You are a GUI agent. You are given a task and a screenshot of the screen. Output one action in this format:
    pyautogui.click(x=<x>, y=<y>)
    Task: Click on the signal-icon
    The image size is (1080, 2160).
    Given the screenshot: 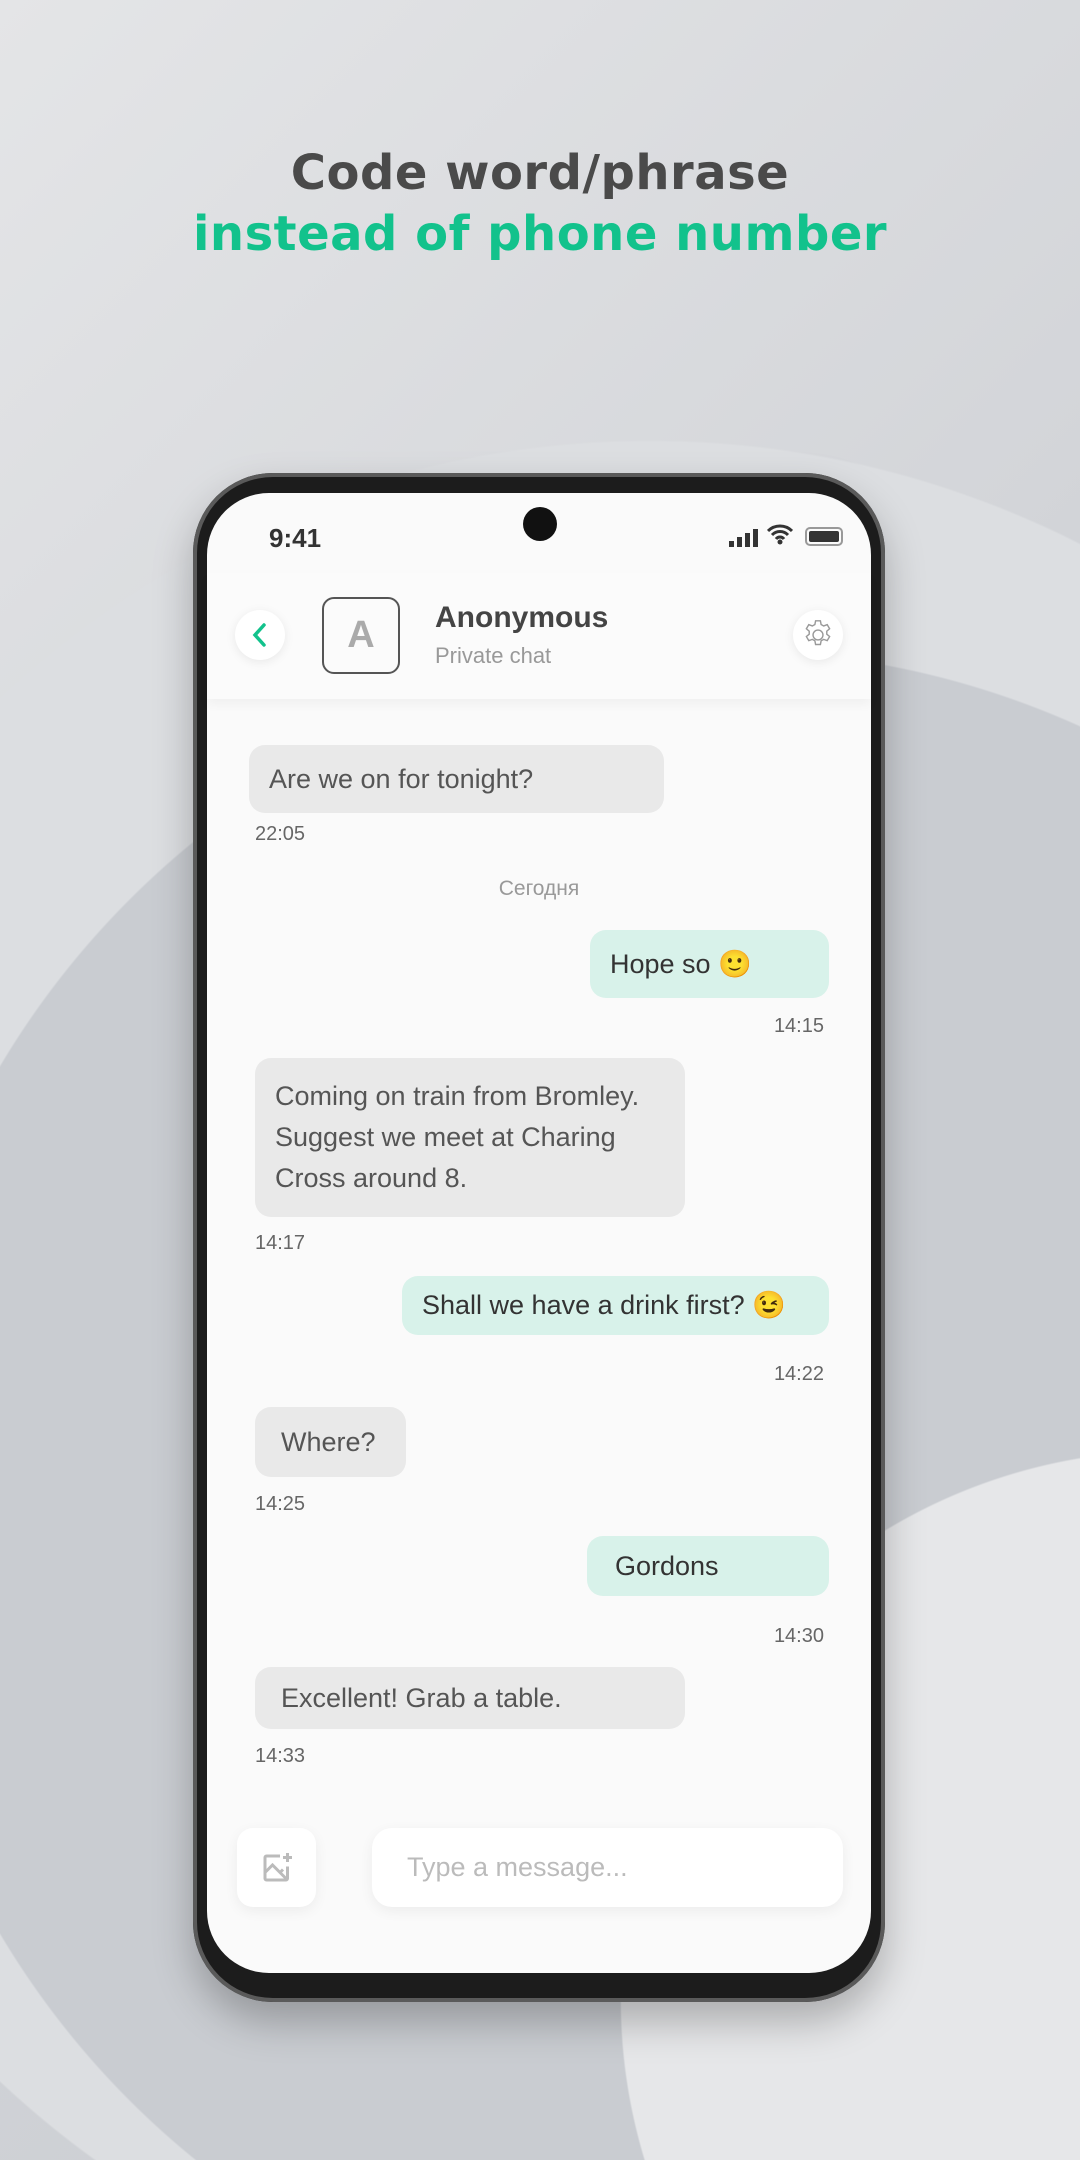 What is the action you would take?
    pyautogui.click(x=743, y=538)
    